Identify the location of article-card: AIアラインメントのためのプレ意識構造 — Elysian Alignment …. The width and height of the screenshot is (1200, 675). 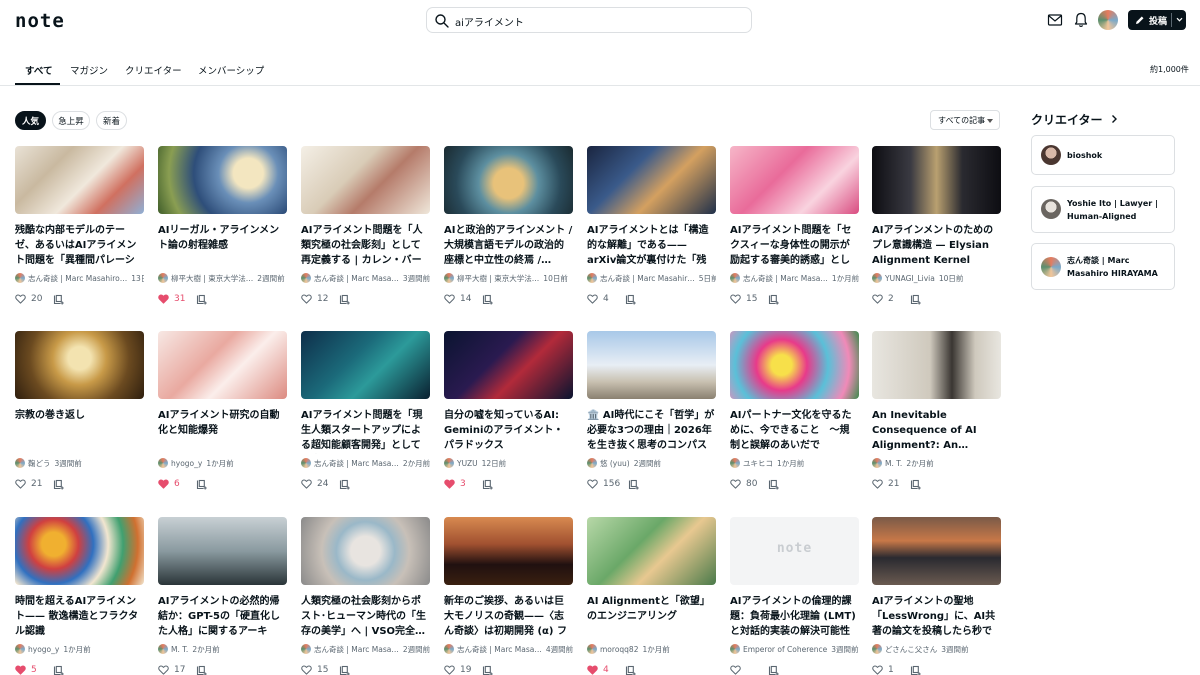
(936, 233).